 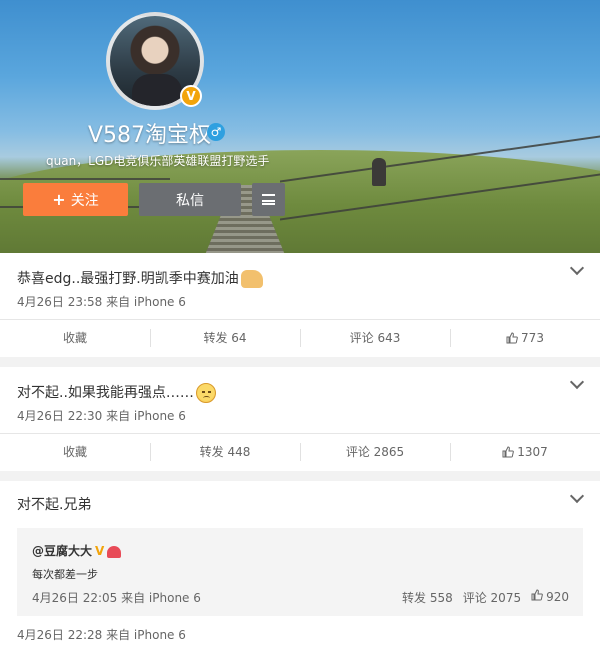 What do you see at coordinates (205, 393) in the screenshot?
I see `sad-face-emoji-icon` at bounding box center [205, 393].